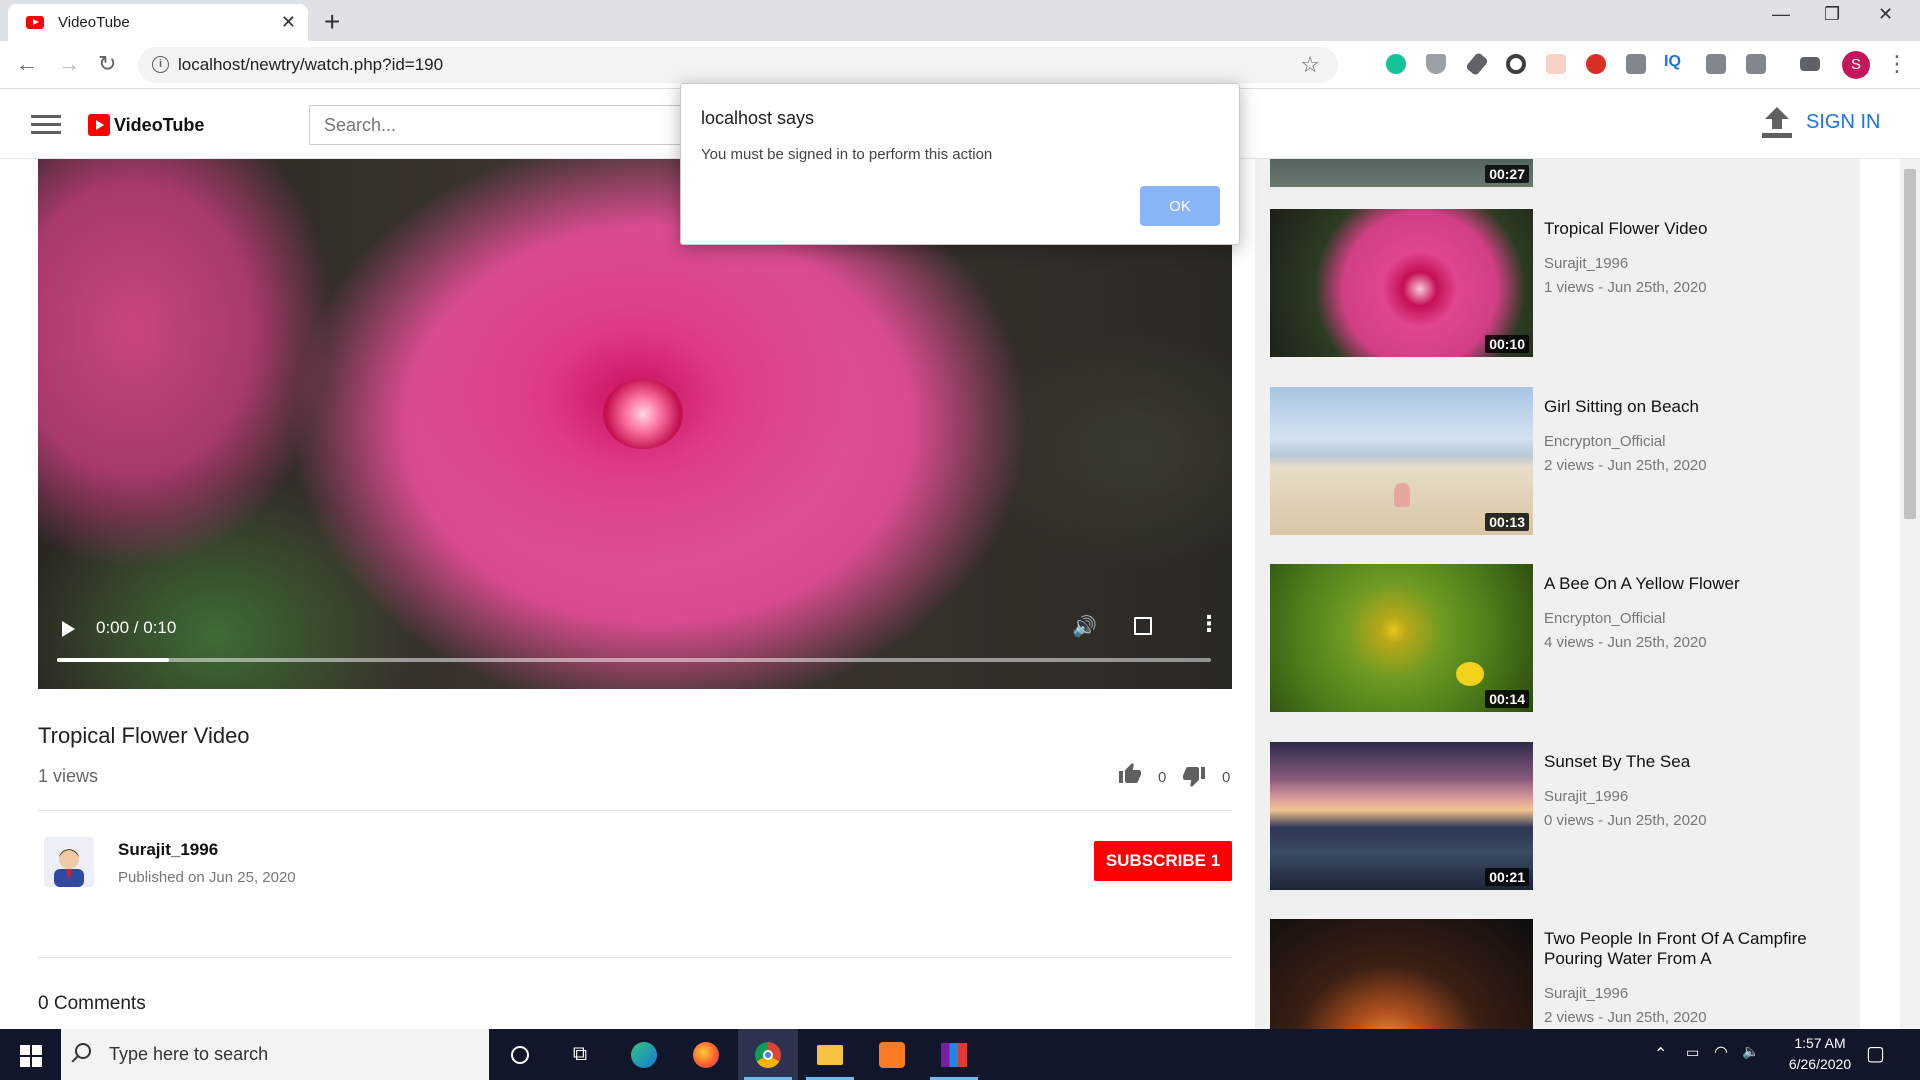 The image size is (1920, 1080). I want to click on suggested-video-title: A Bee On A Yellow Flower, so click(1694, 584).